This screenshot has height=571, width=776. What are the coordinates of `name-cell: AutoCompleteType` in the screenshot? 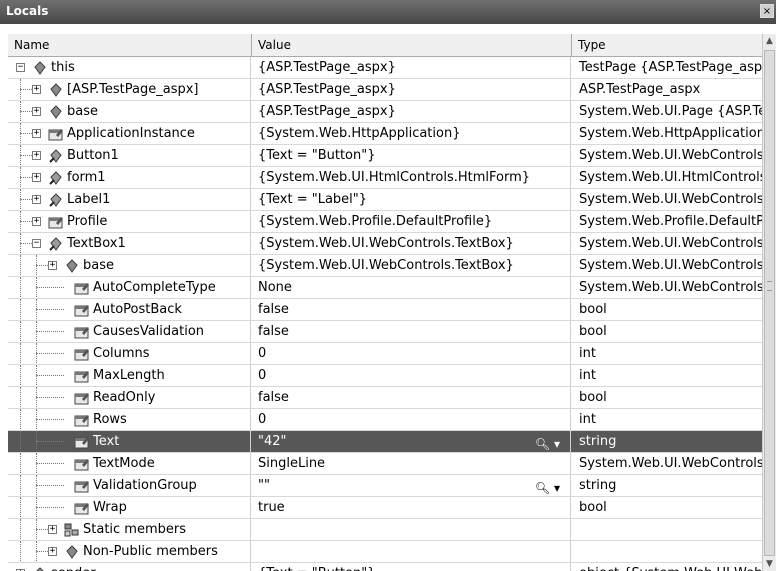 It's located at (129, 287).